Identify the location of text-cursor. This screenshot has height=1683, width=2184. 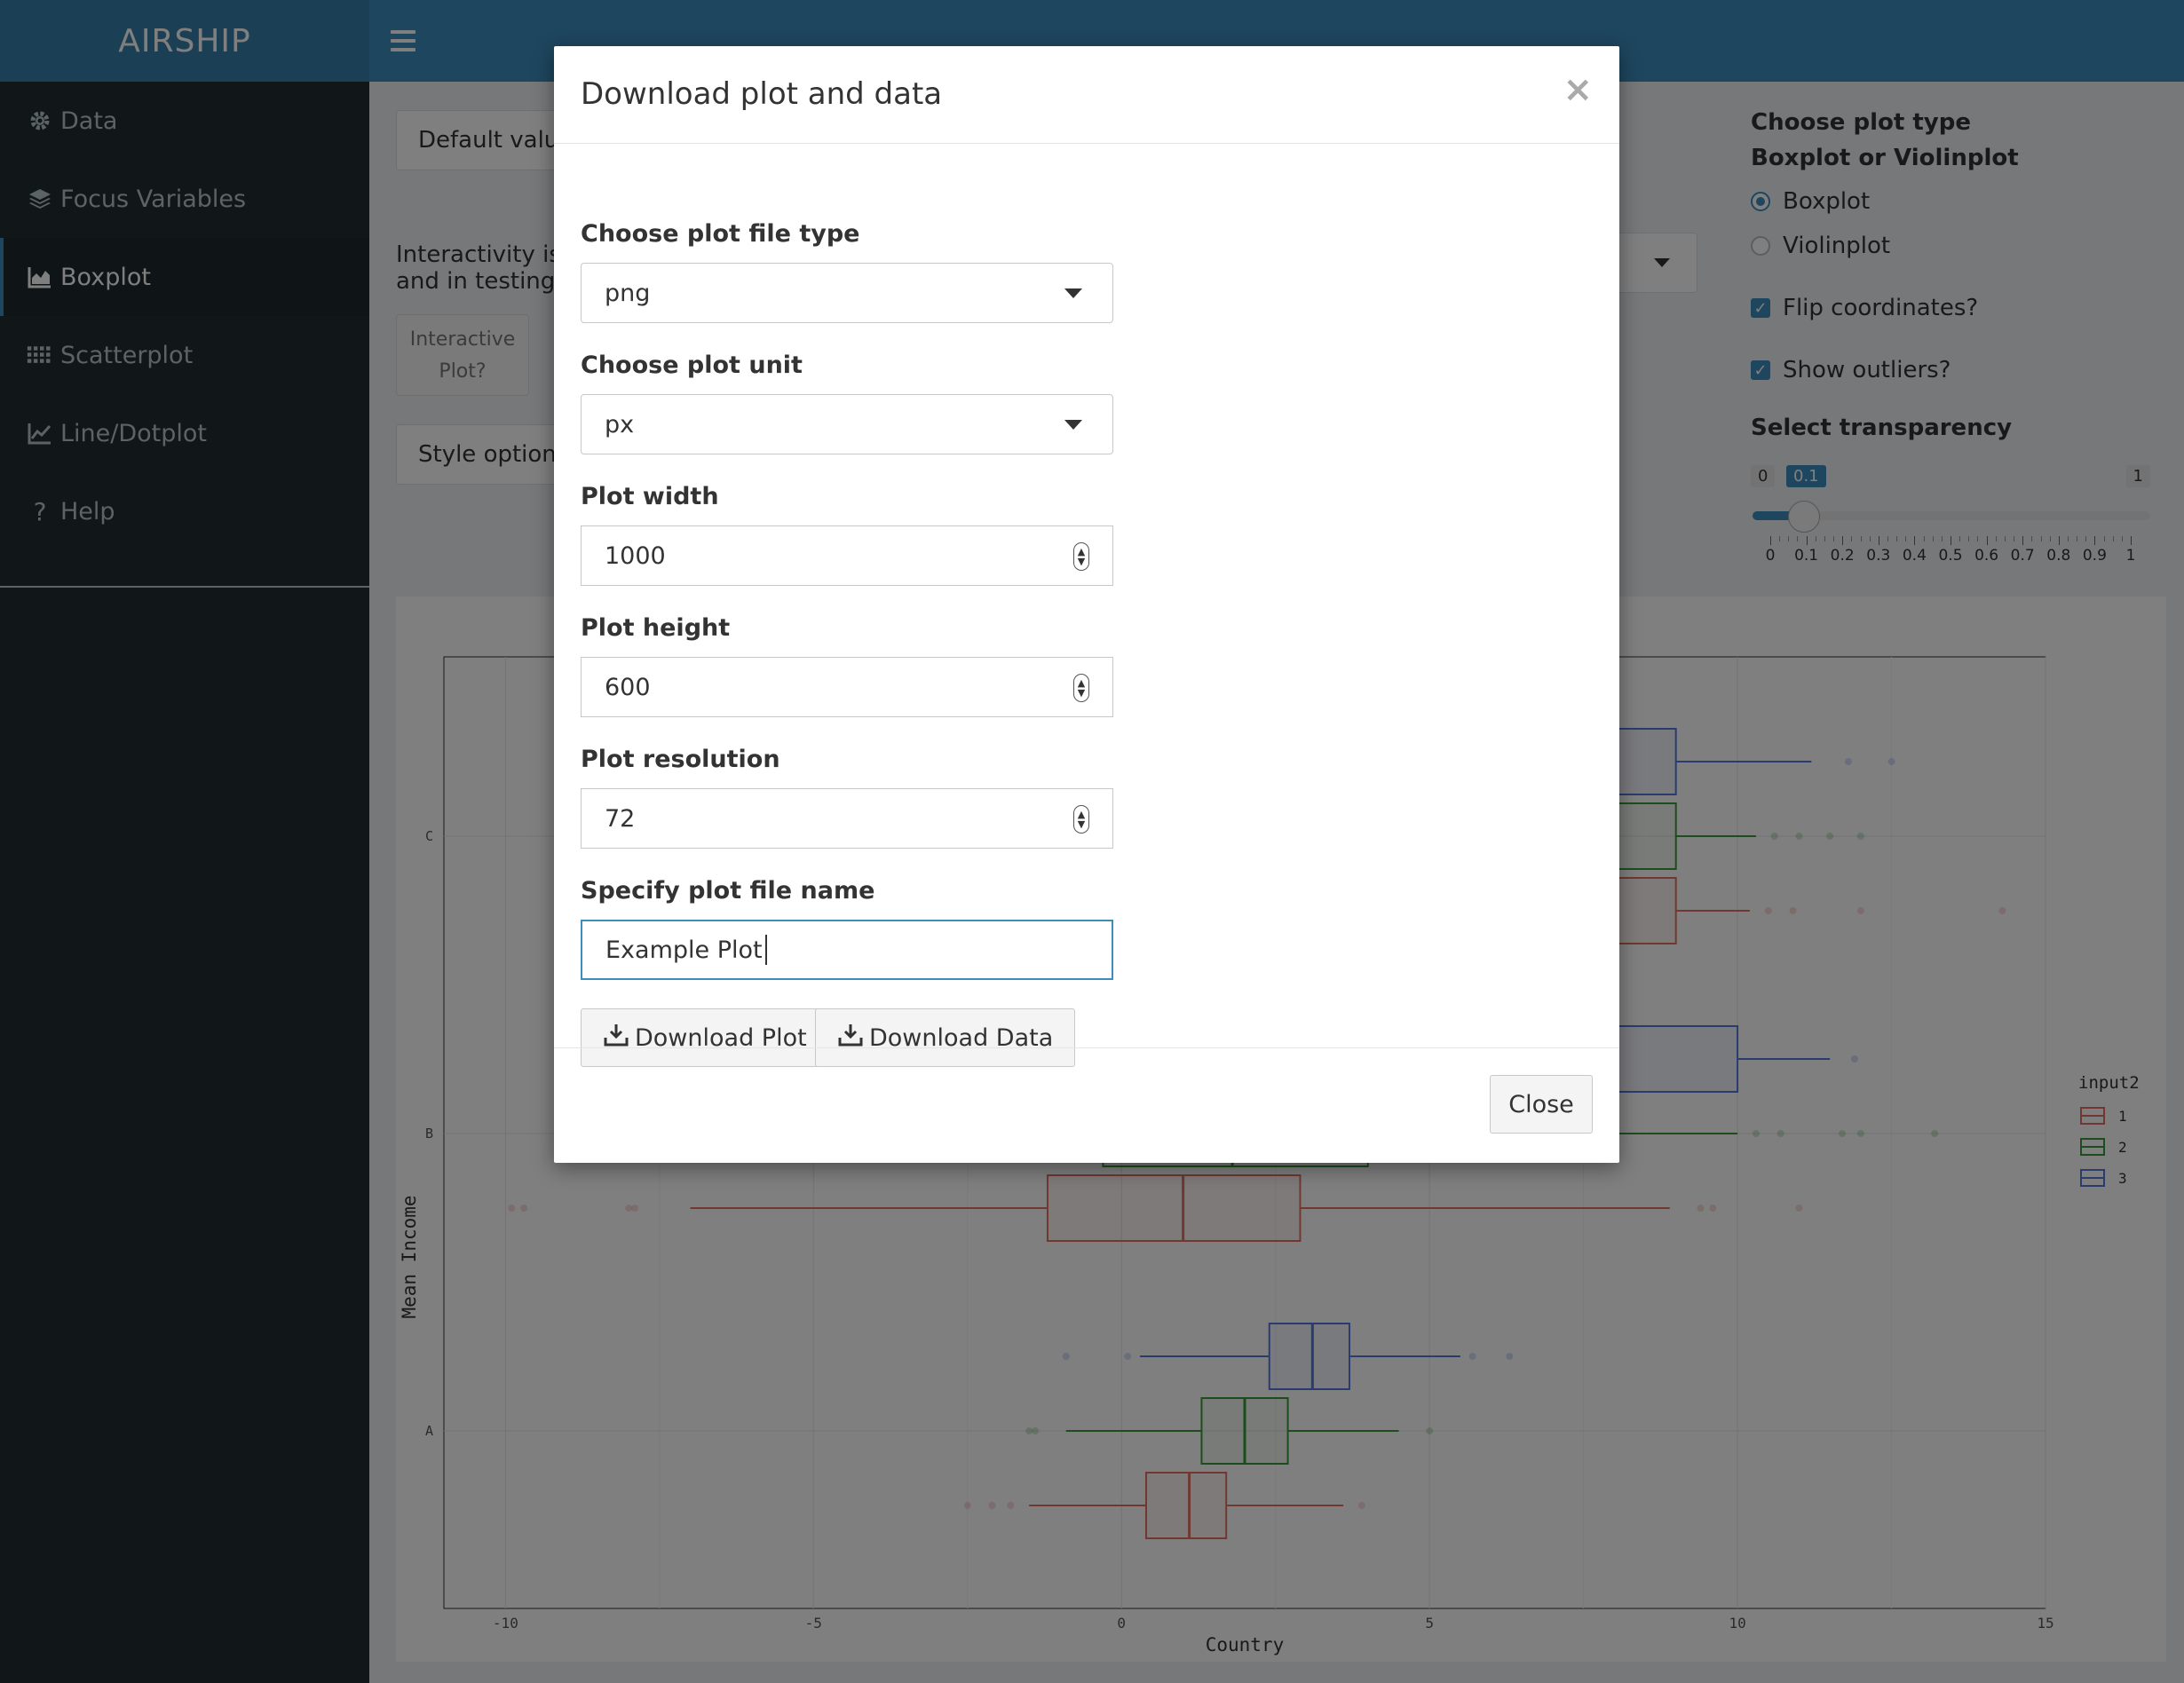
(765, 950).